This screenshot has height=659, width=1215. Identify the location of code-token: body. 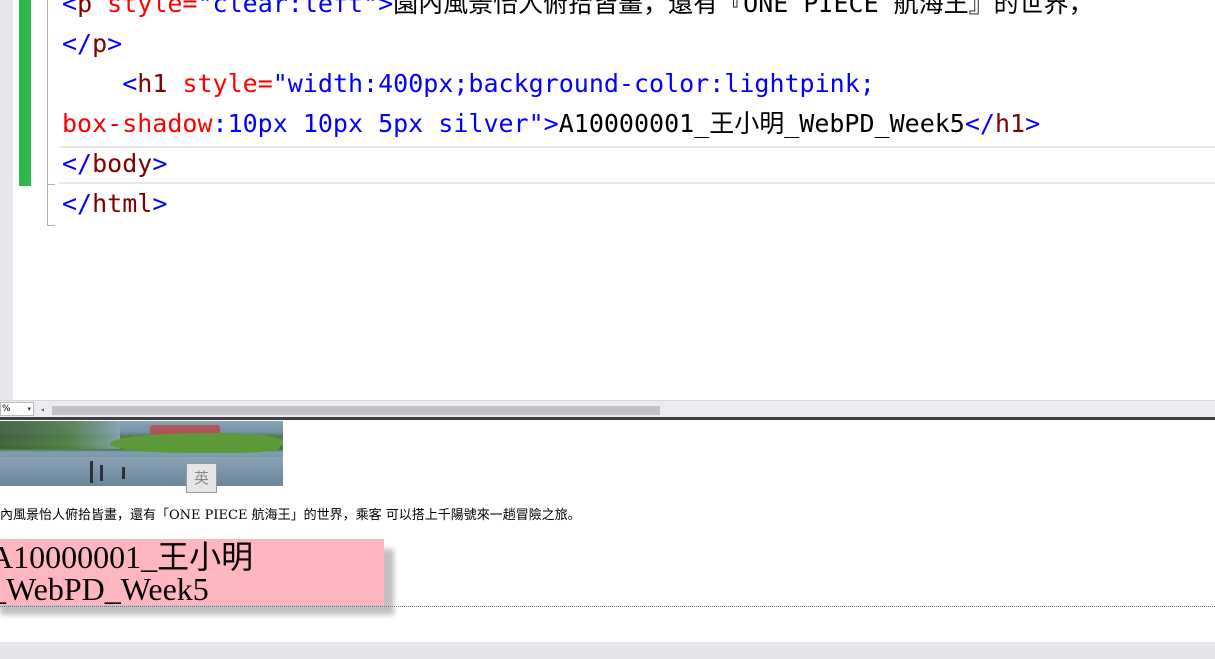
(122, 163).